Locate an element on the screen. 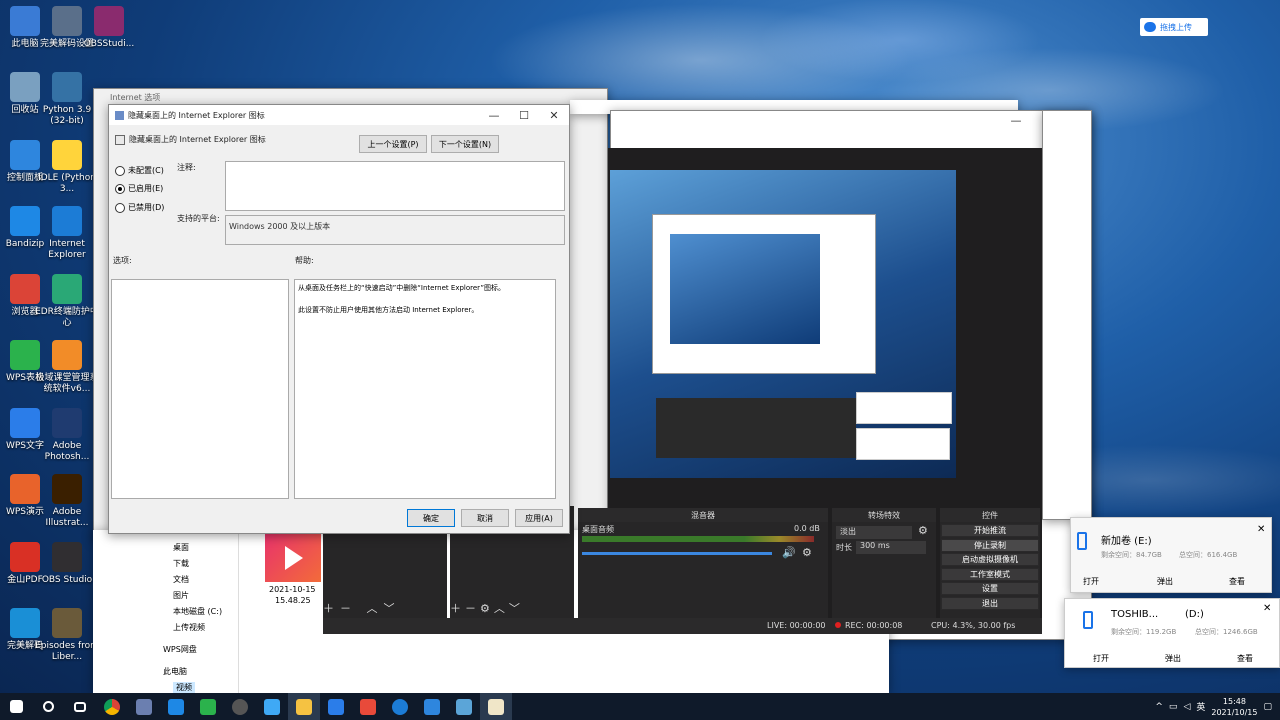  side-window is located at coordinates (1067, 315).